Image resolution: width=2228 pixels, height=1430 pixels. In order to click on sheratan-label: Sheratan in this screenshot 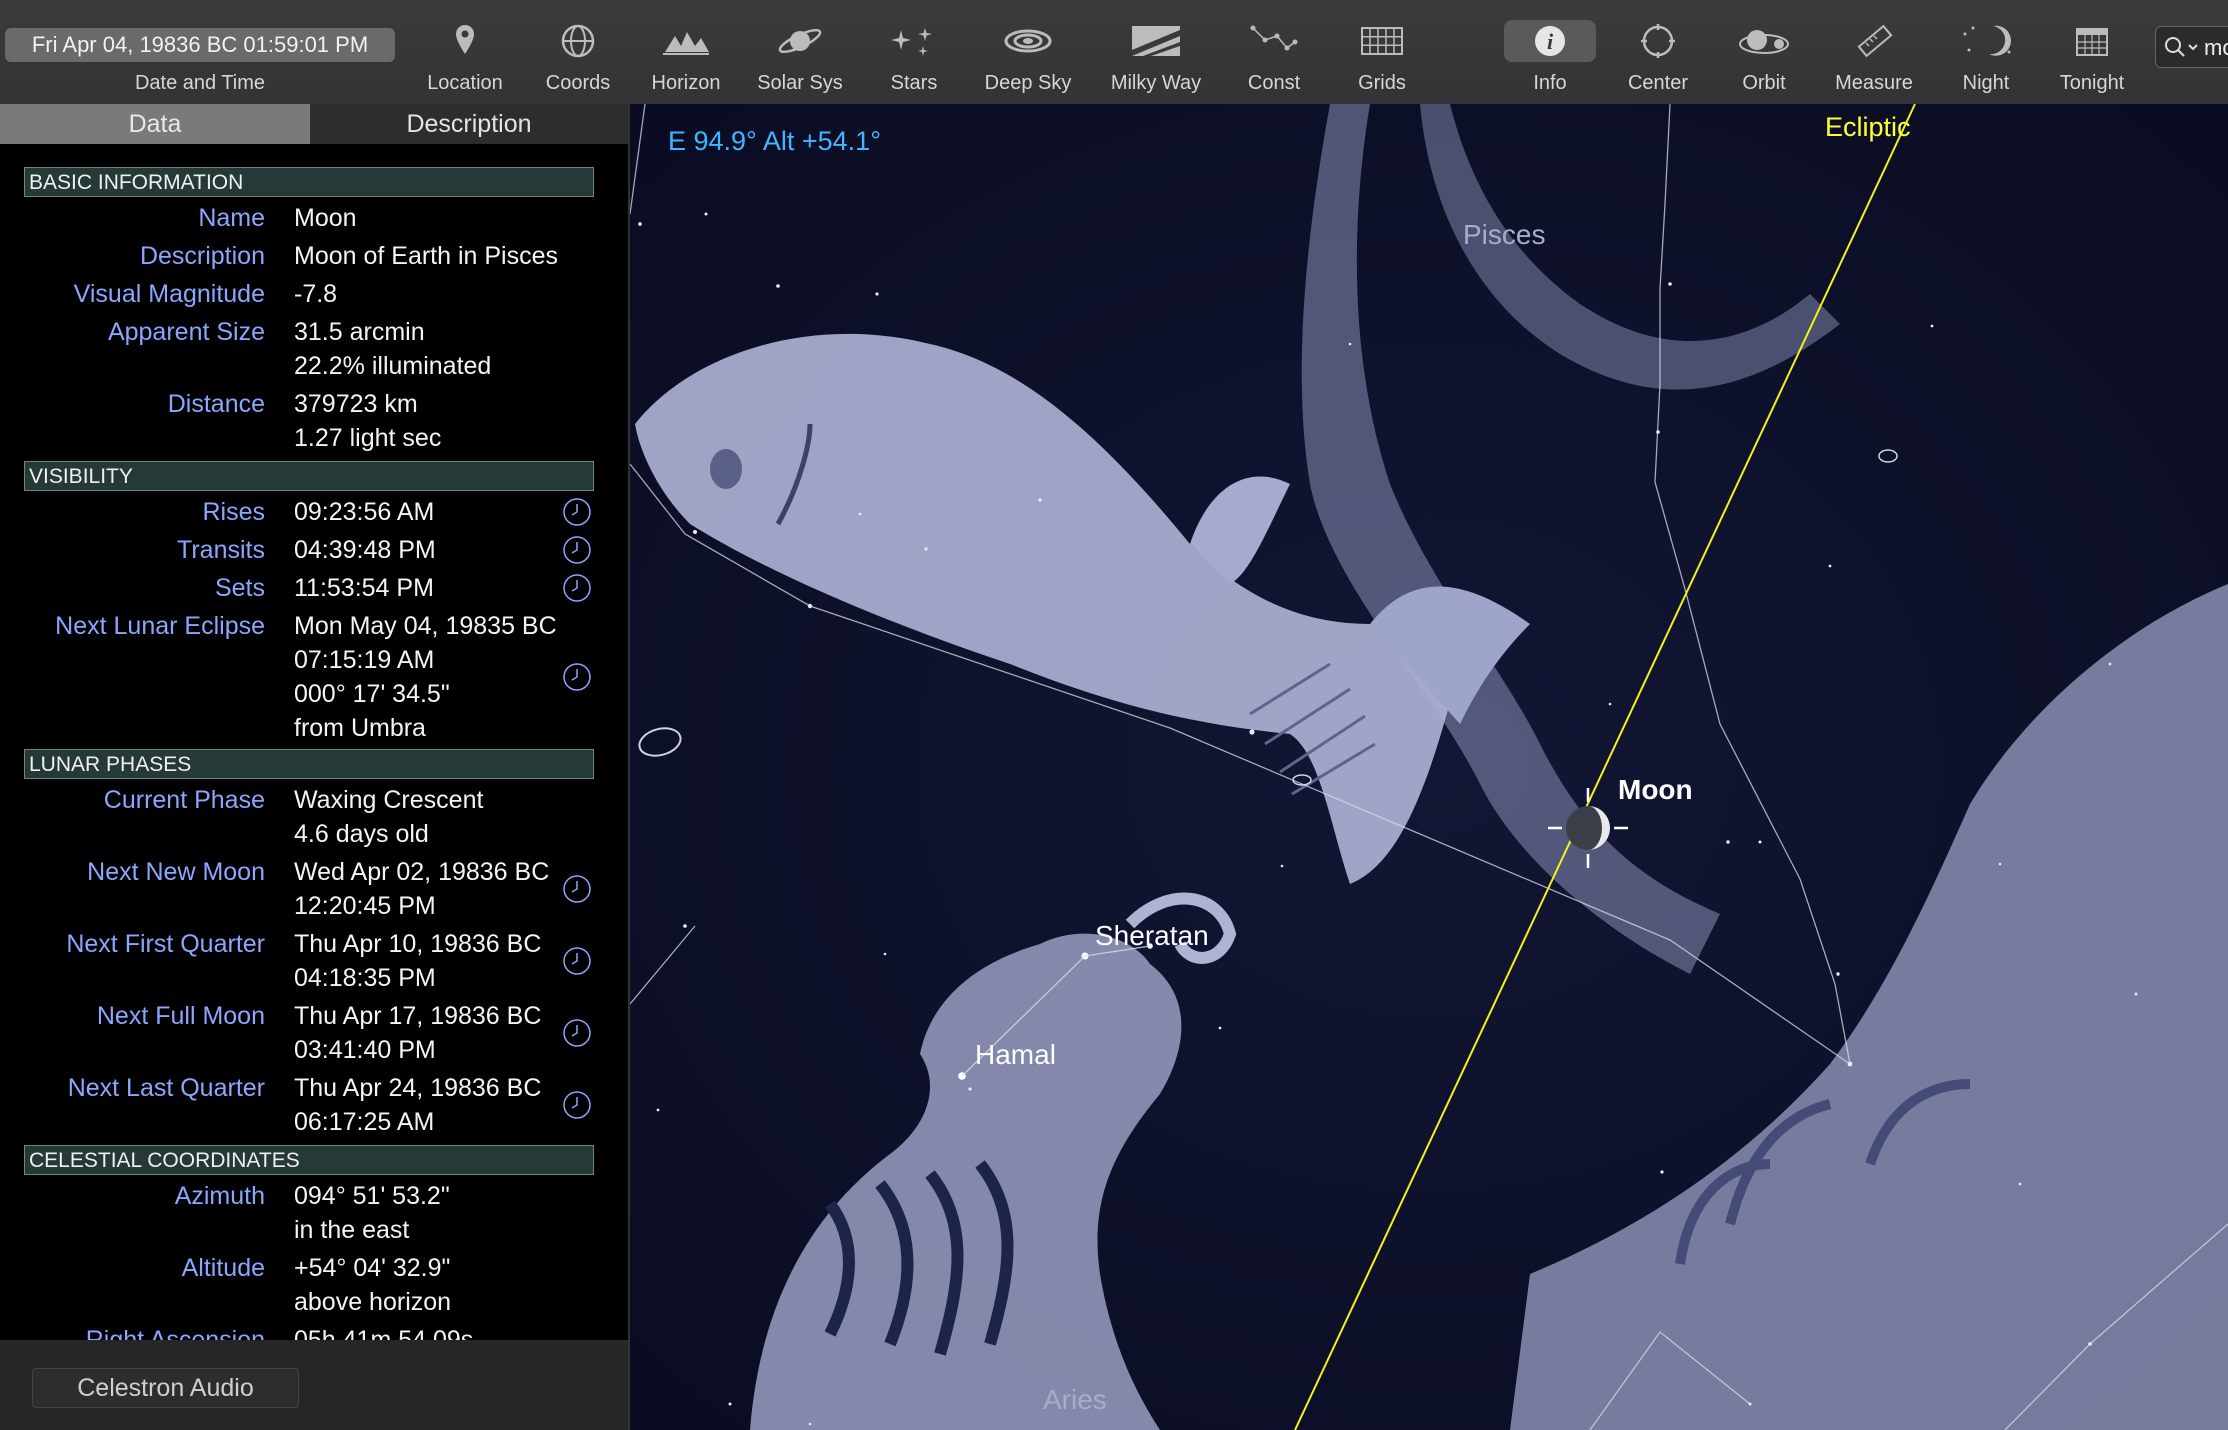, I will do `click(1152, 936)`.